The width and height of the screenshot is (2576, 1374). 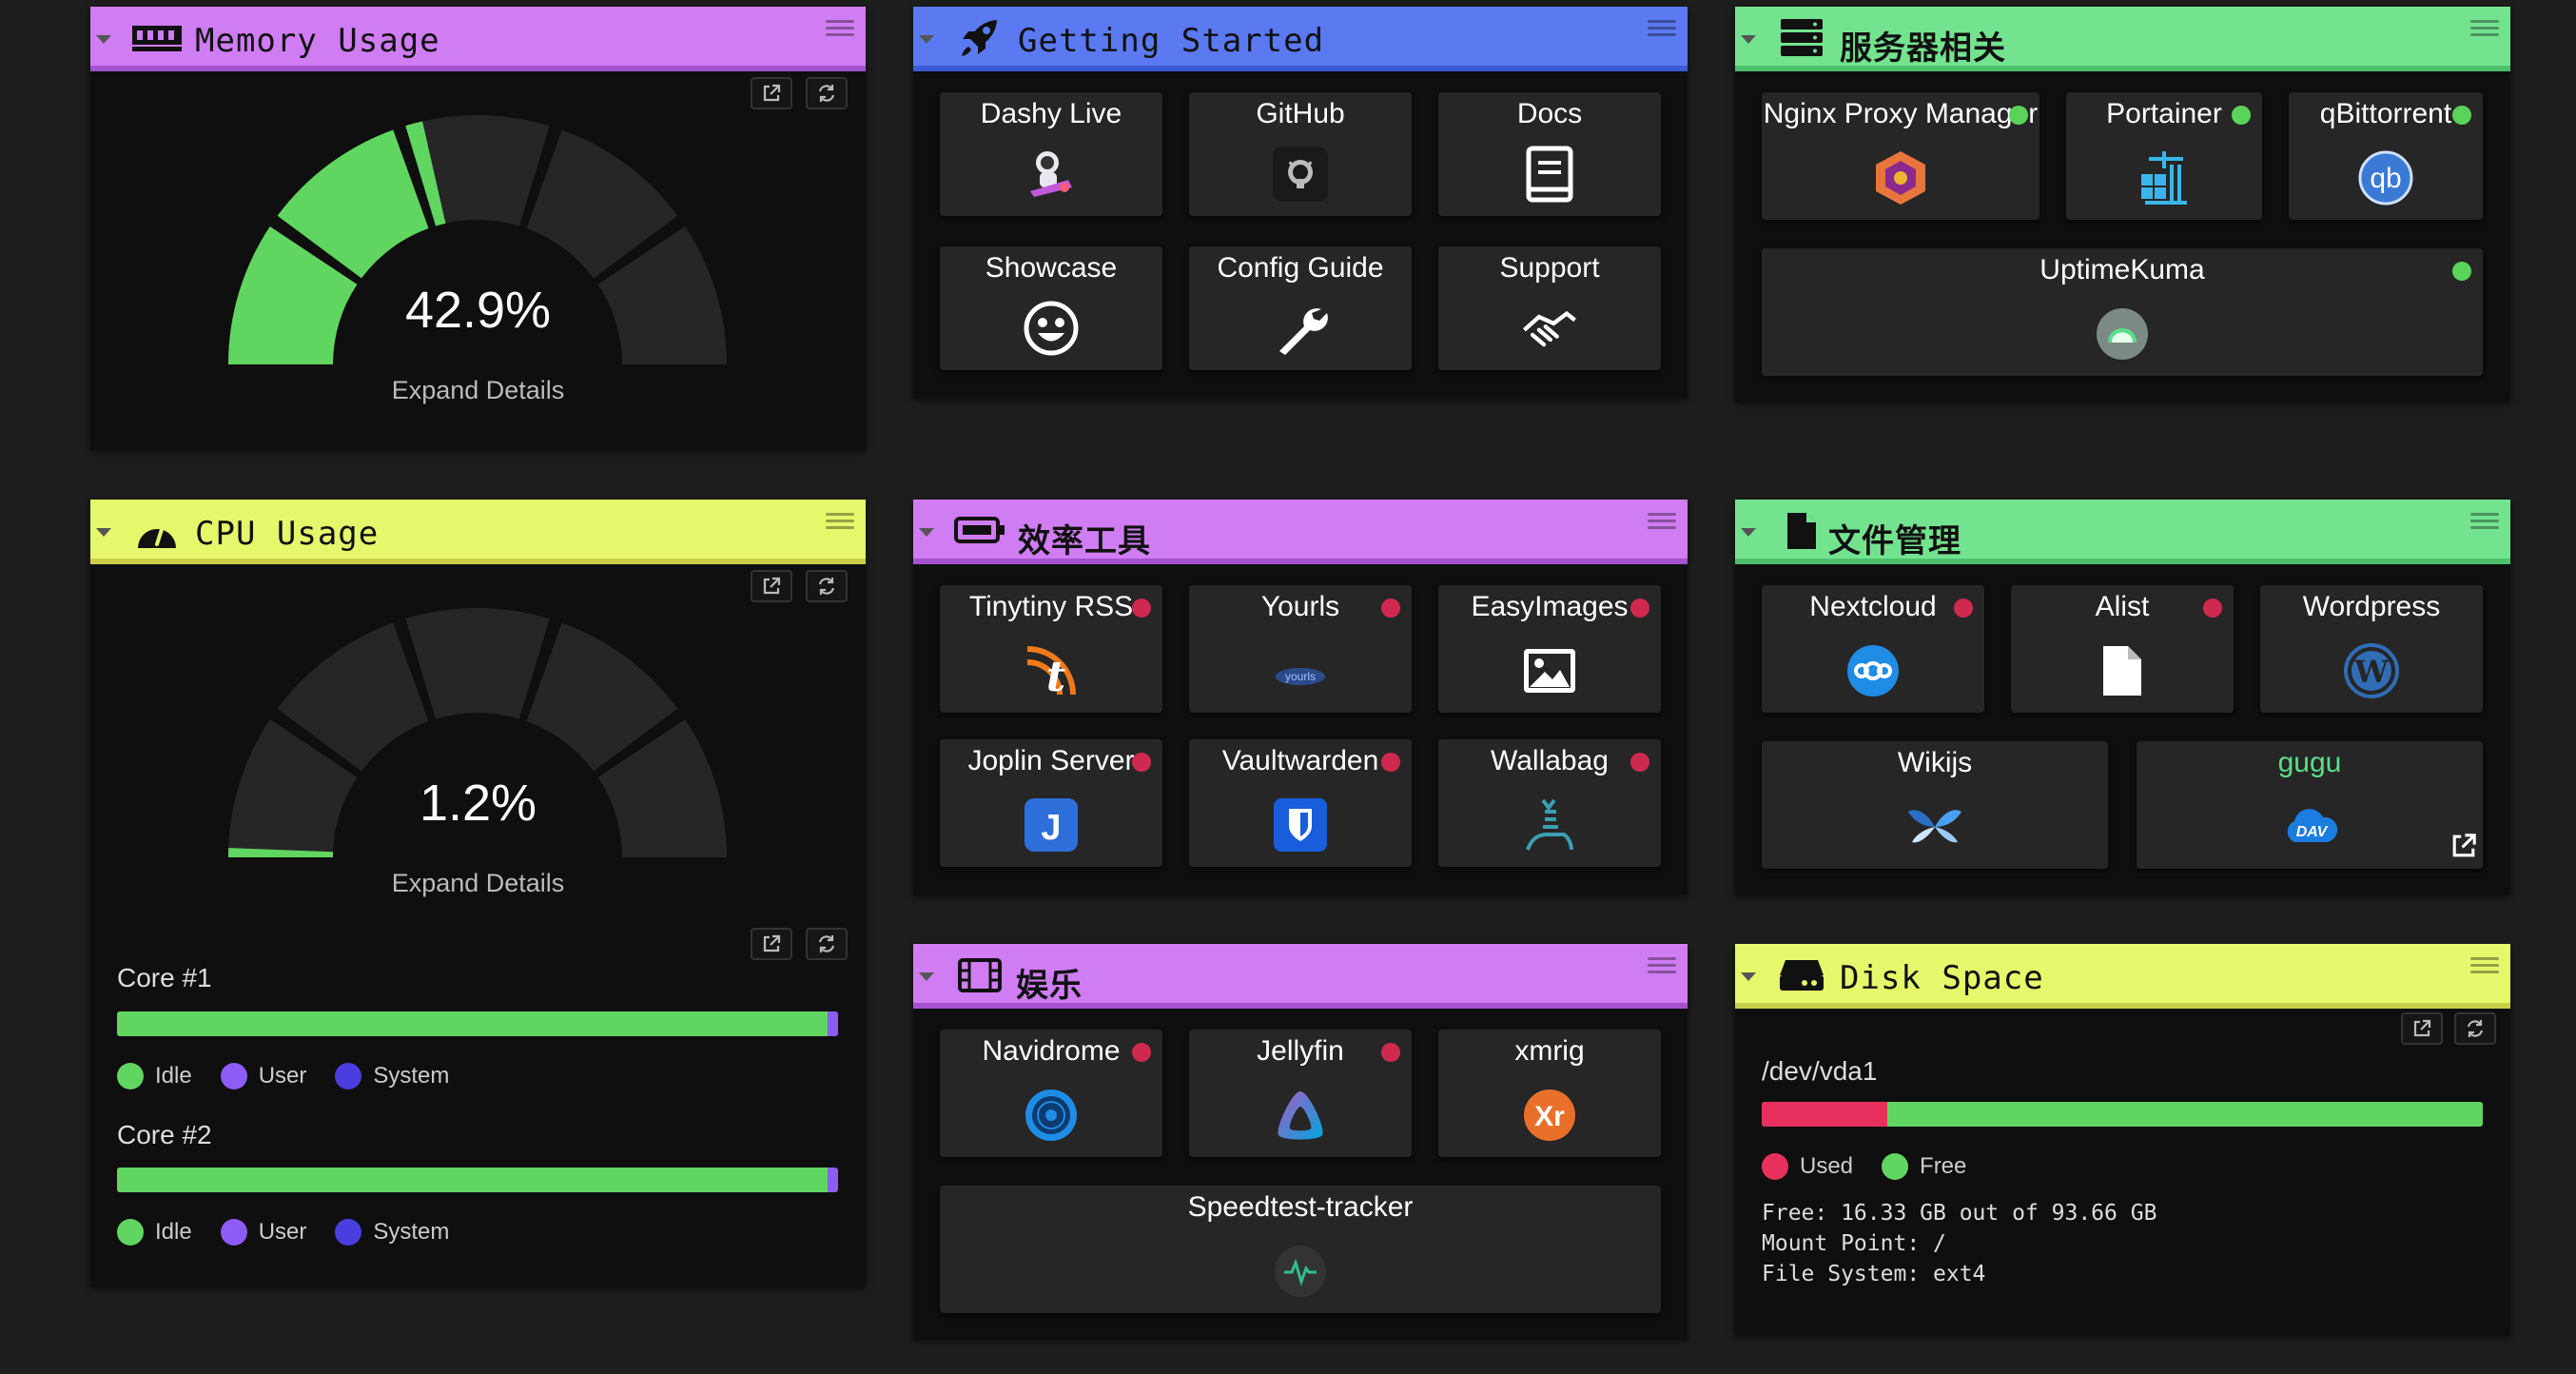 What do you see at coordinates (1873, 649) in the screenshot?
I see `tile-nextcloud: Nextcloud` at bounding box center [1873, 649].